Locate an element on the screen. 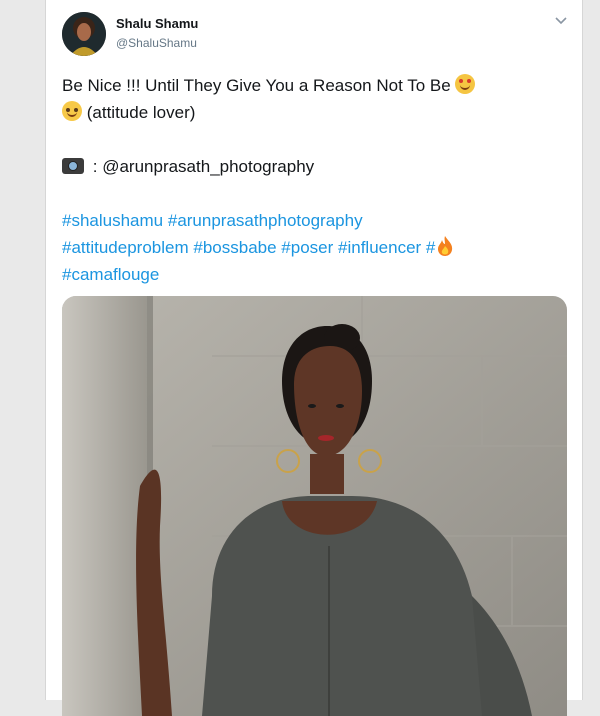  hashtag-link: #influencer is located at coordinates (379, 247).